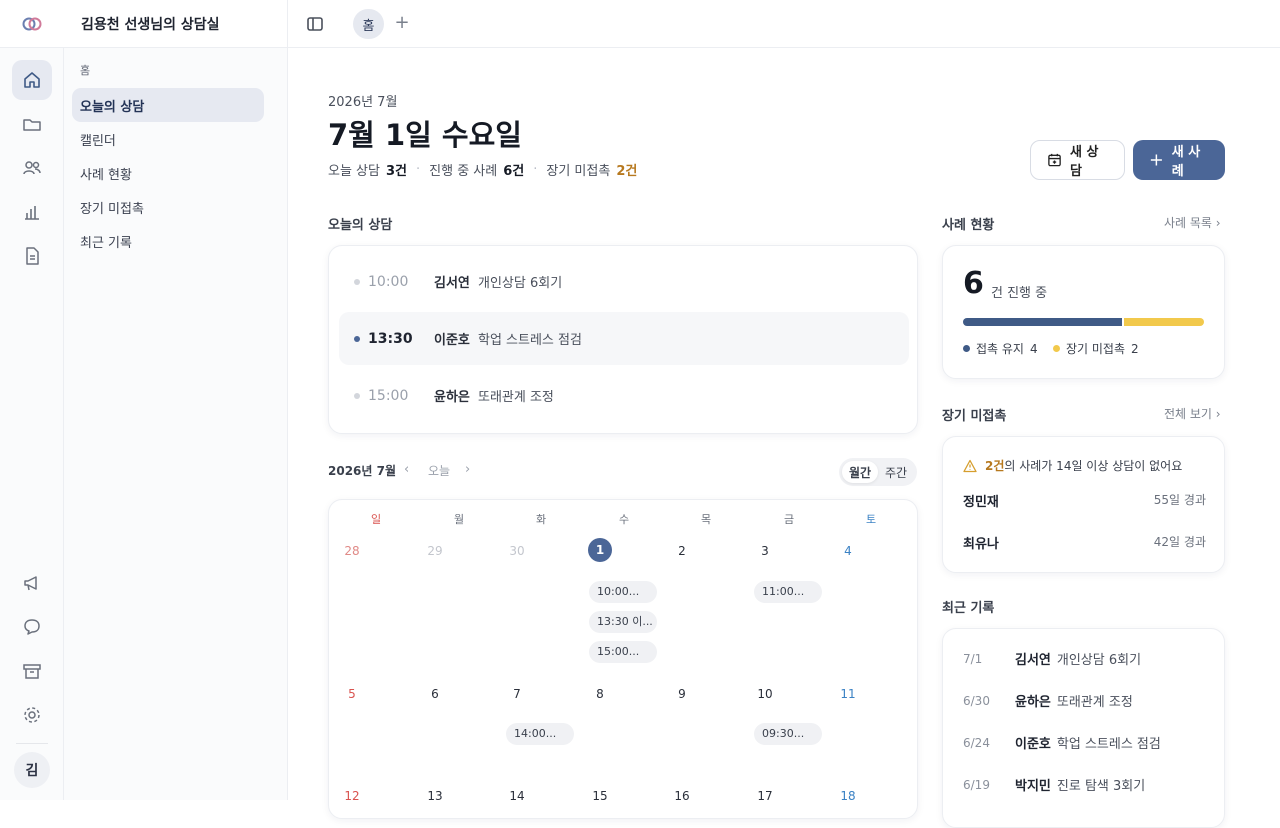 This screenshot has height=828, width=1280. What do you see at coordinates (1000, 348) in the screenshot?
I see `legend-label: 접촉 유지` at bounding box center [1000, 348].